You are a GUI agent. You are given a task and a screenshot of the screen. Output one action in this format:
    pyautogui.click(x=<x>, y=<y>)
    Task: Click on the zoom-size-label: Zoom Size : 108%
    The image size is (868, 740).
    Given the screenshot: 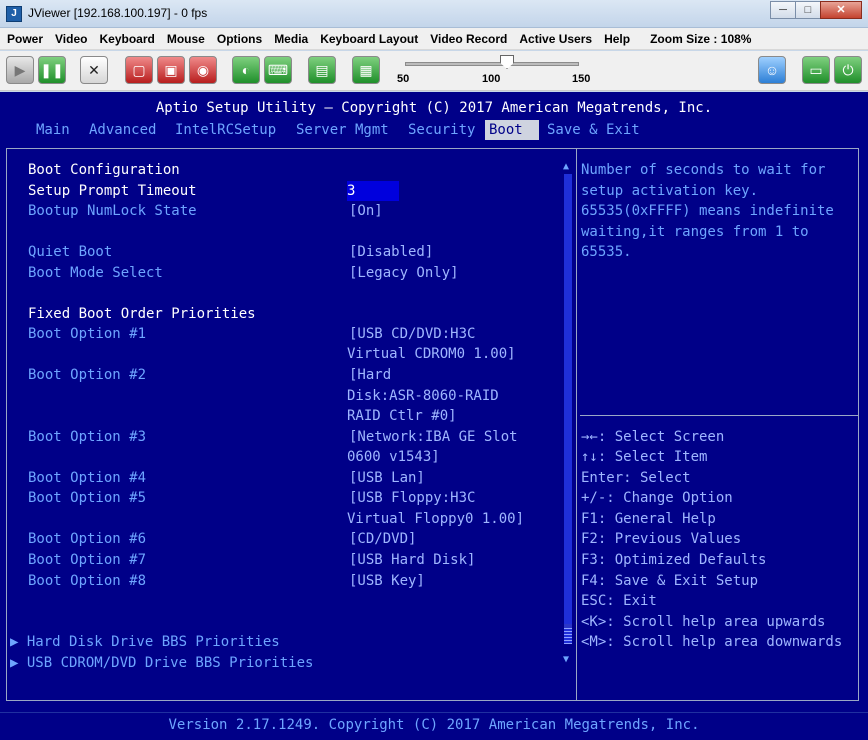 What is the action you would take?
    pyautogui.click(x=701, y=38)
    